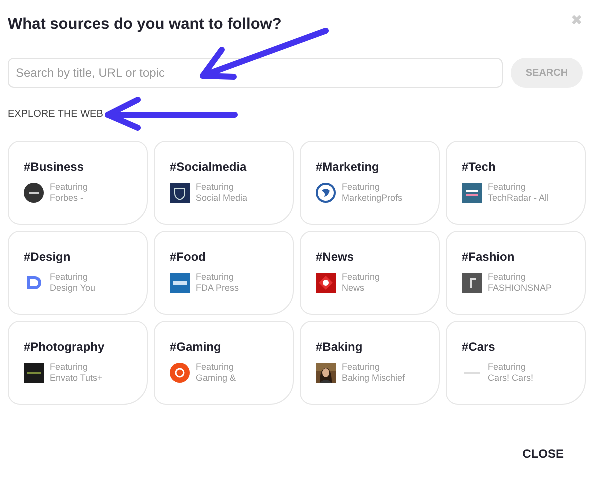 Image resolution: width=590 pixels, height=492 pixels. Describe the element at coordinates (374, 347) in the screenshot. I see `topic-tag: #Baking` at that location.